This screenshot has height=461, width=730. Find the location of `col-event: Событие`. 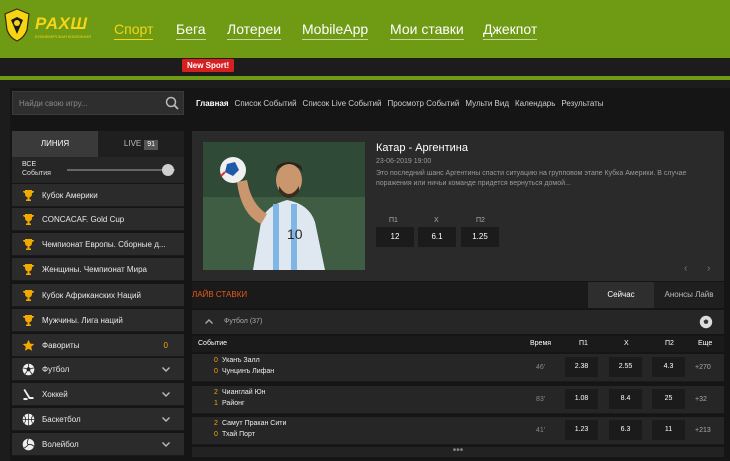

col-event: Событие is located at coordinates (212, 343).